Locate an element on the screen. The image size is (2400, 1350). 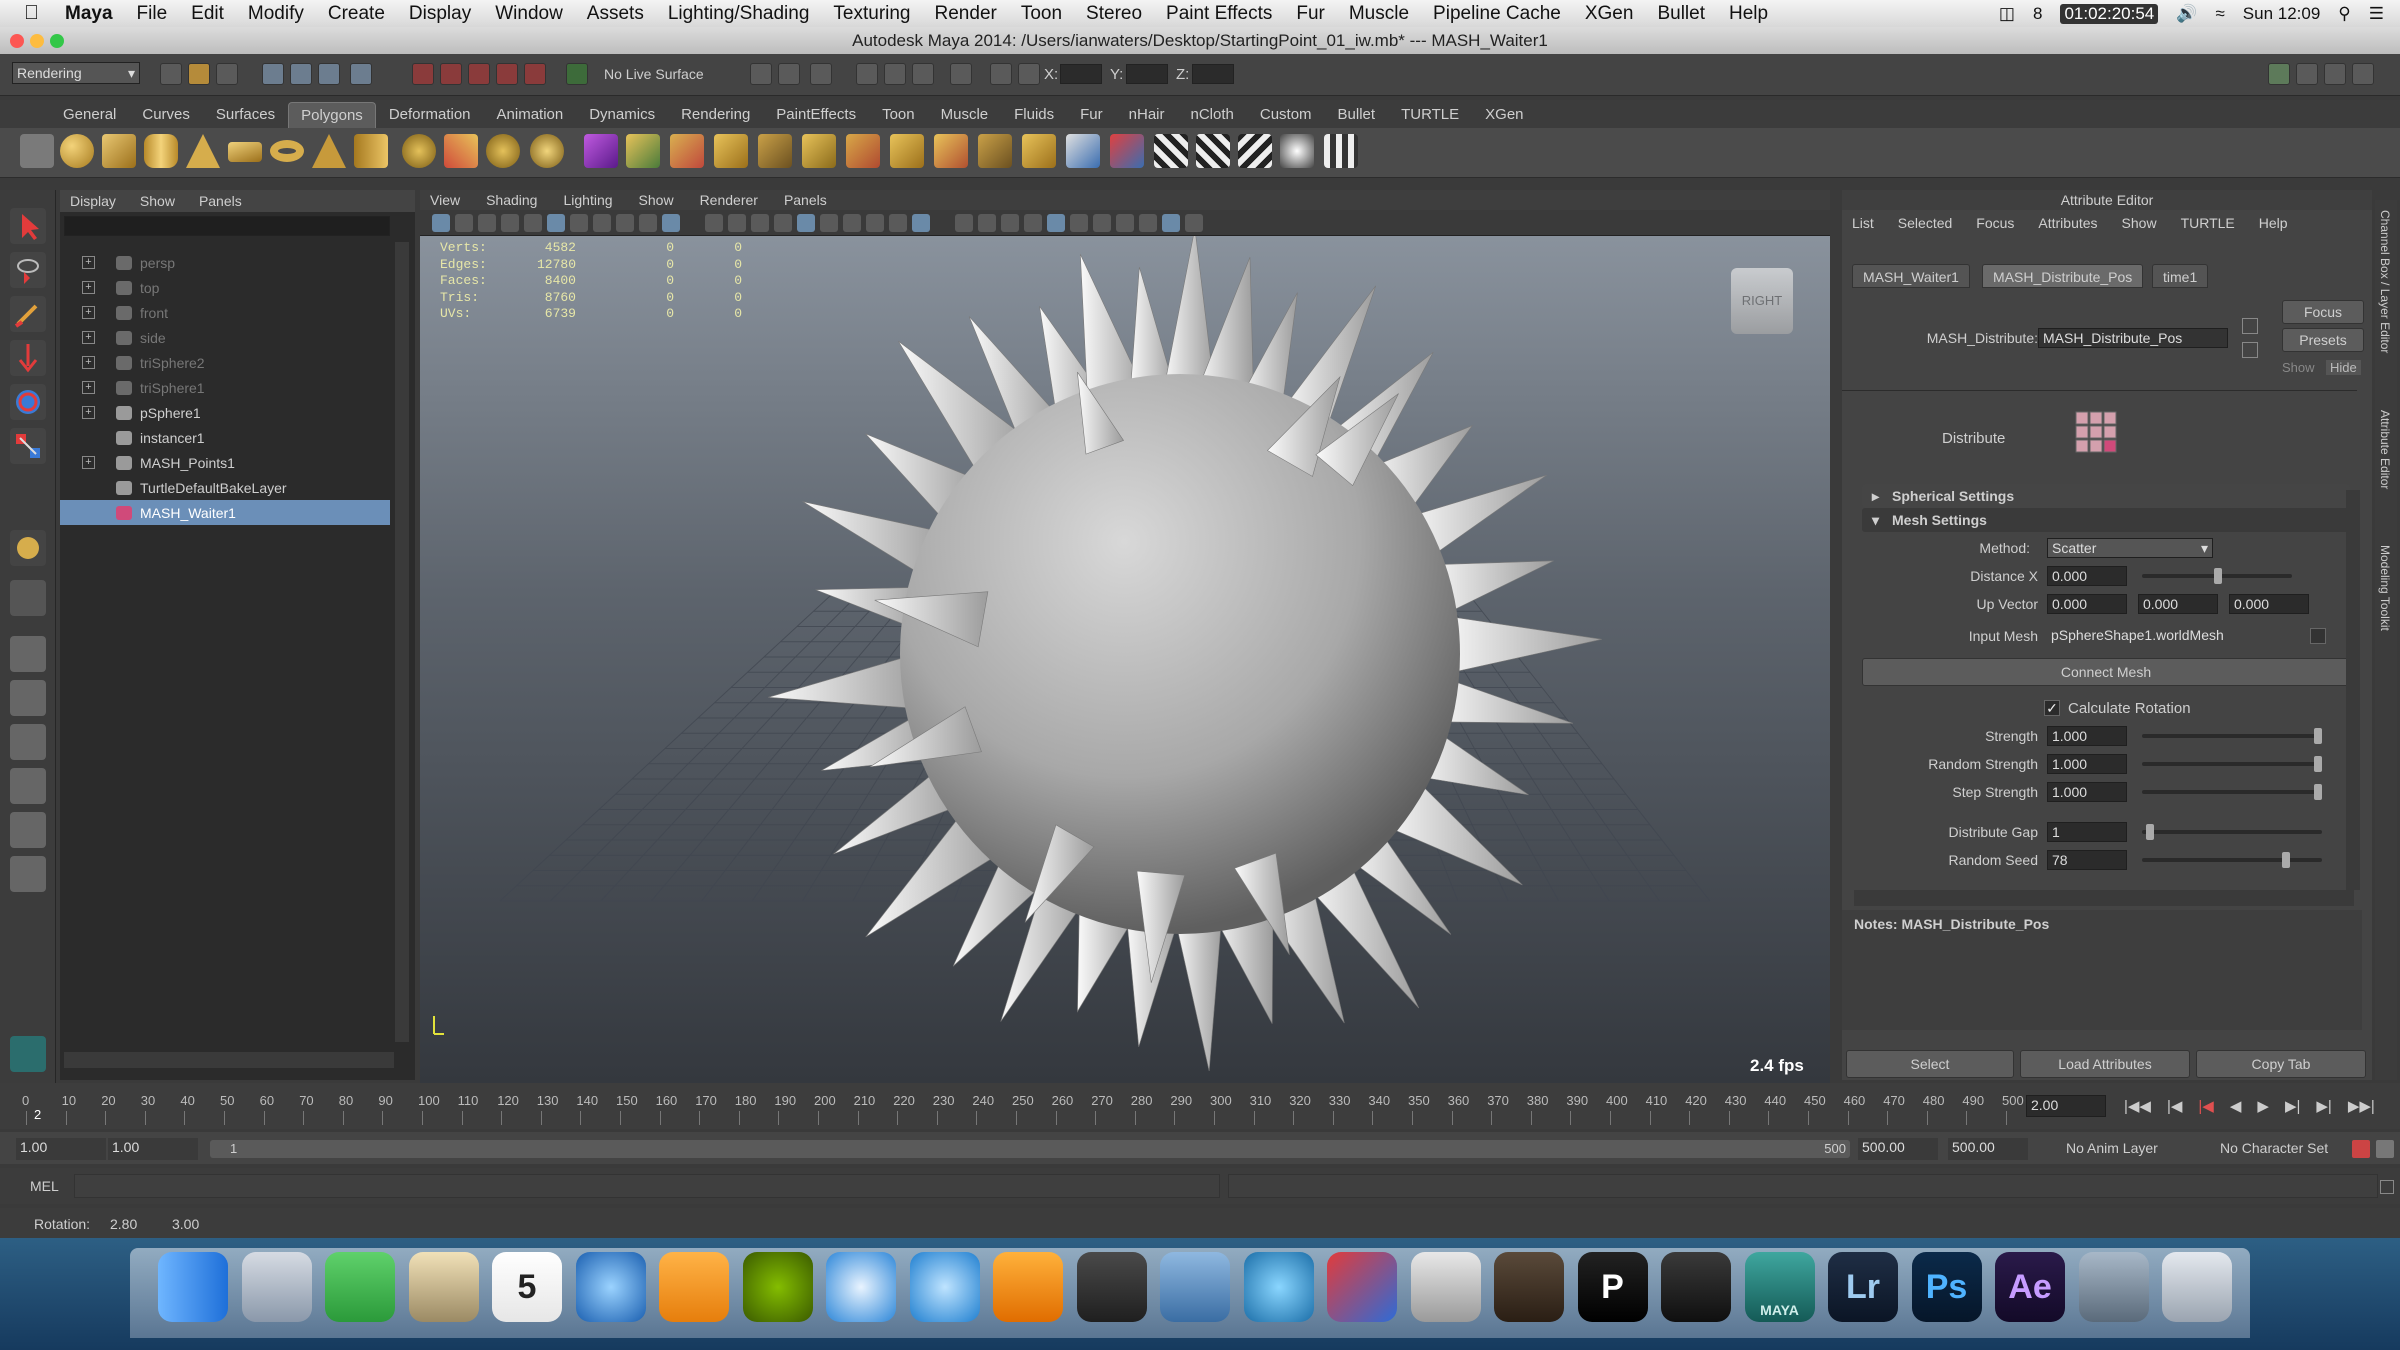
vlc-icon is located at coordinates (1028, 1287).